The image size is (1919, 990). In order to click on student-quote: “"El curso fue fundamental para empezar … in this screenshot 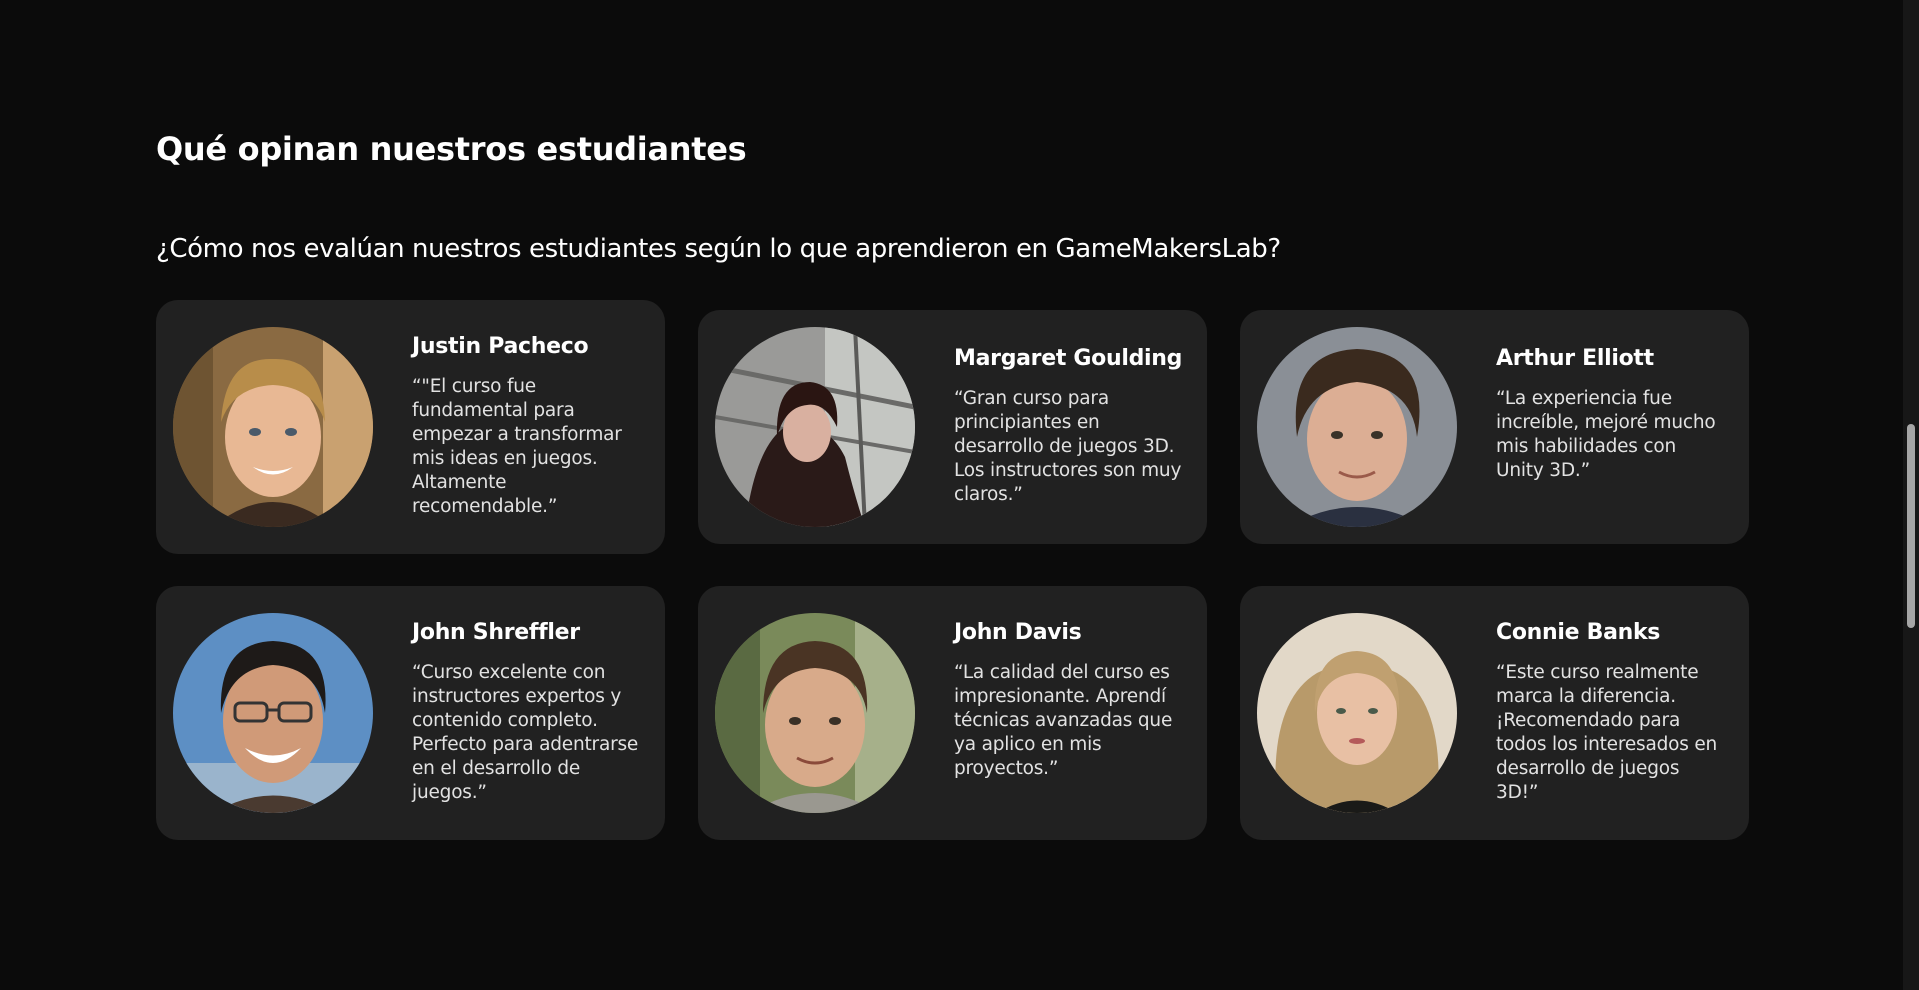, I will do `click(517, 446)`.